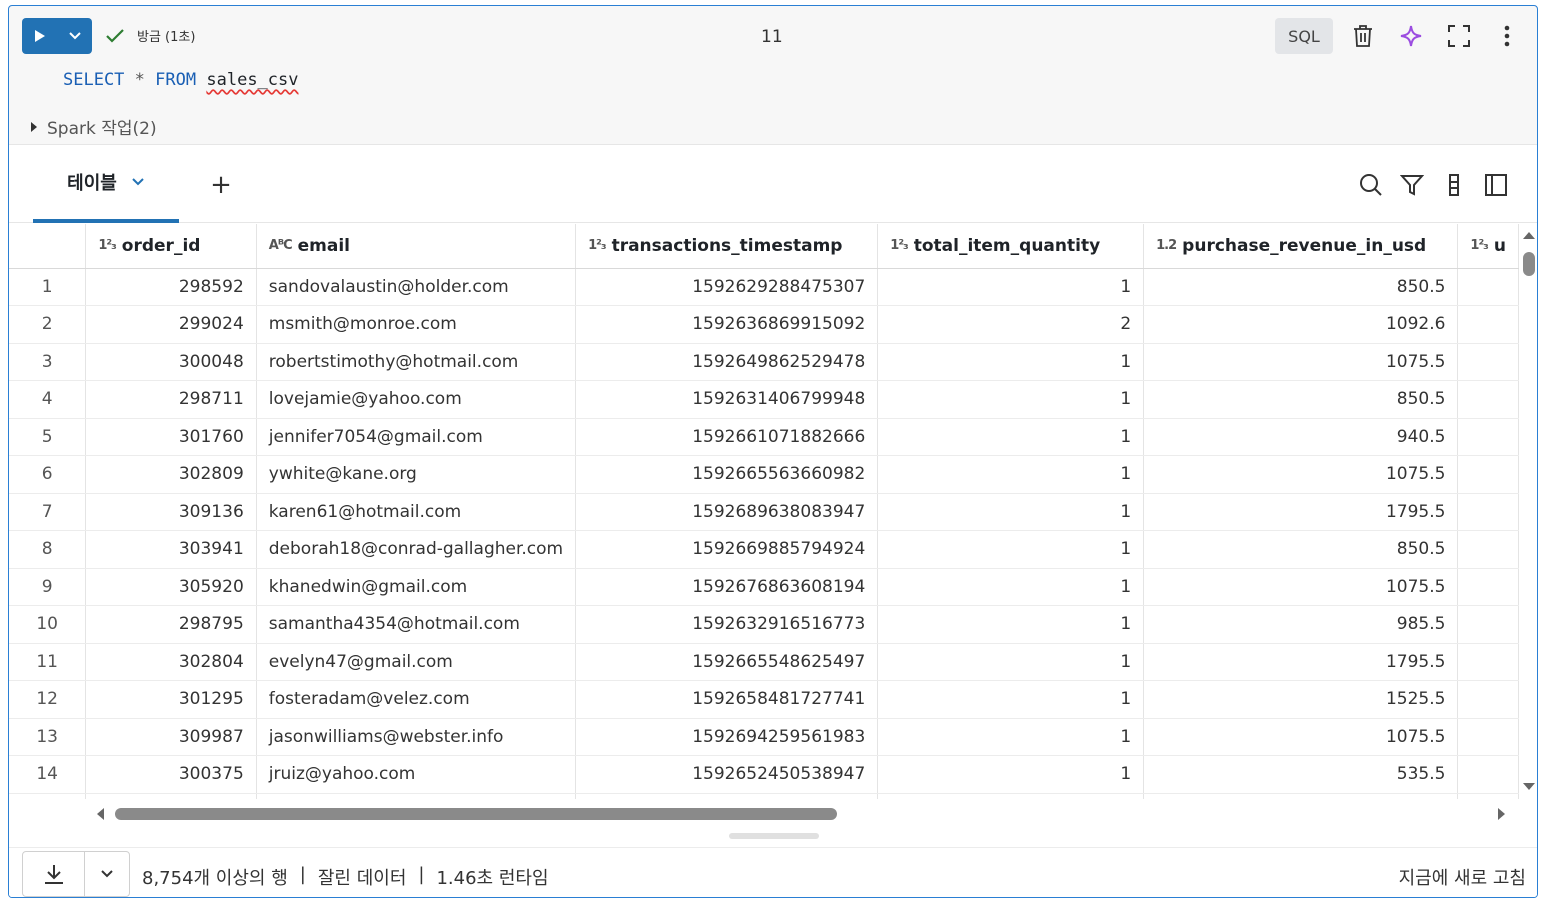 This screenshot has height=901, width=1548. What do you see at coordinates (171, 587) in the screenshot?
I see `order-id-cell: 305920` at bounding box center [171, 587].